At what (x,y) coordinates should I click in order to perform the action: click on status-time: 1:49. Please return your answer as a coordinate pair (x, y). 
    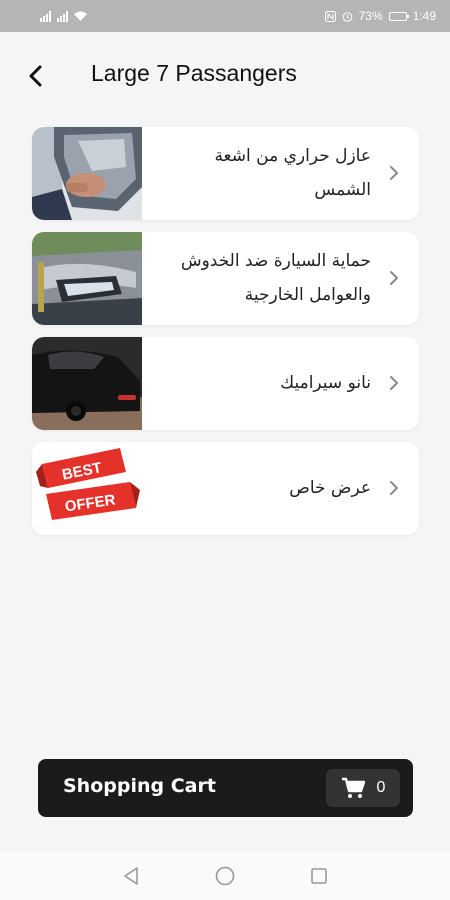
    Looking at the image, I should click on (424, 16).